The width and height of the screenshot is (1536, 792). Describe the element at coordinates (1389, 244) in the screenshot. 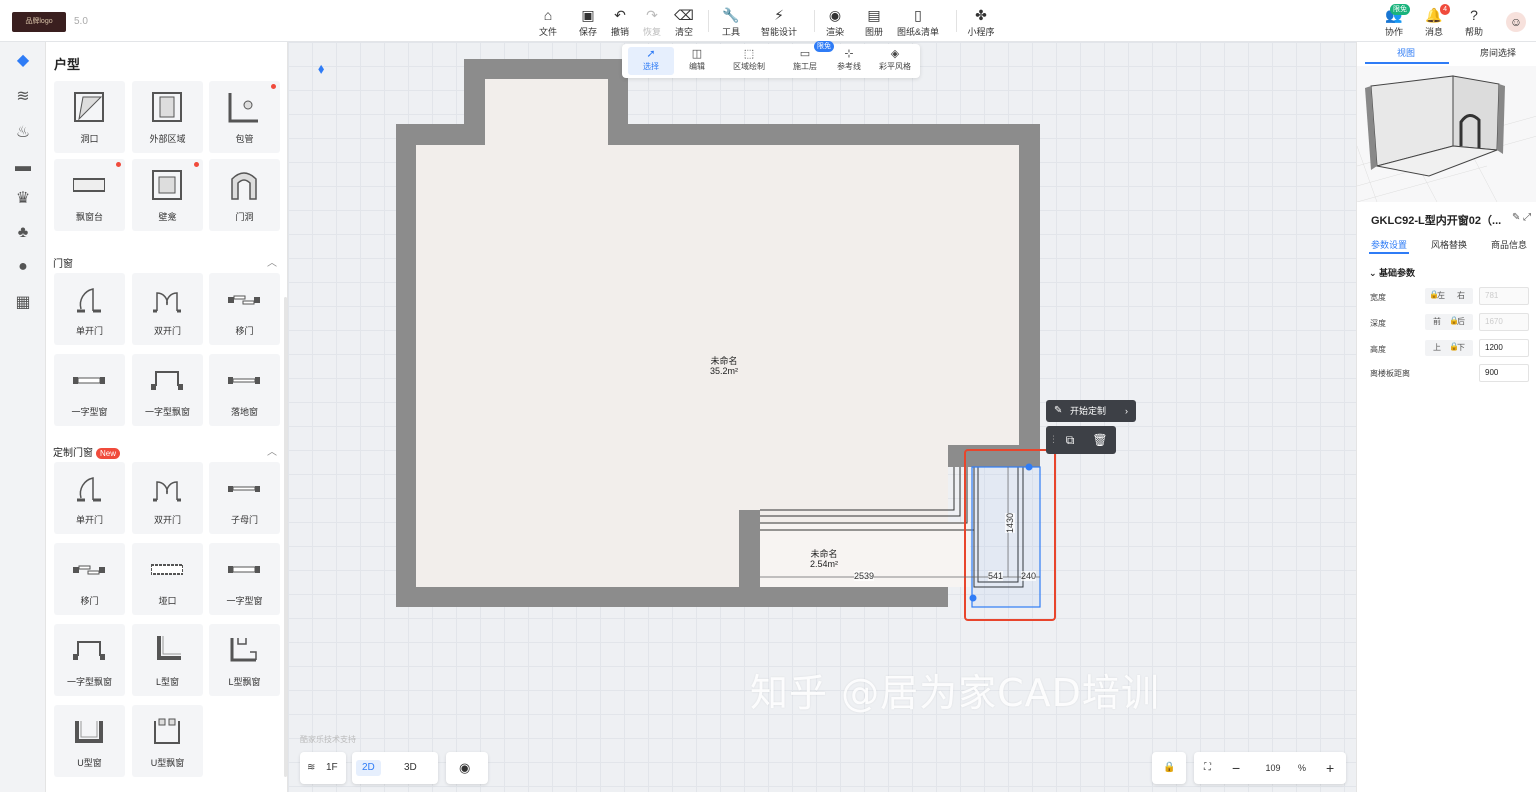

I see `tab-parameters: 参数设置` at that location.